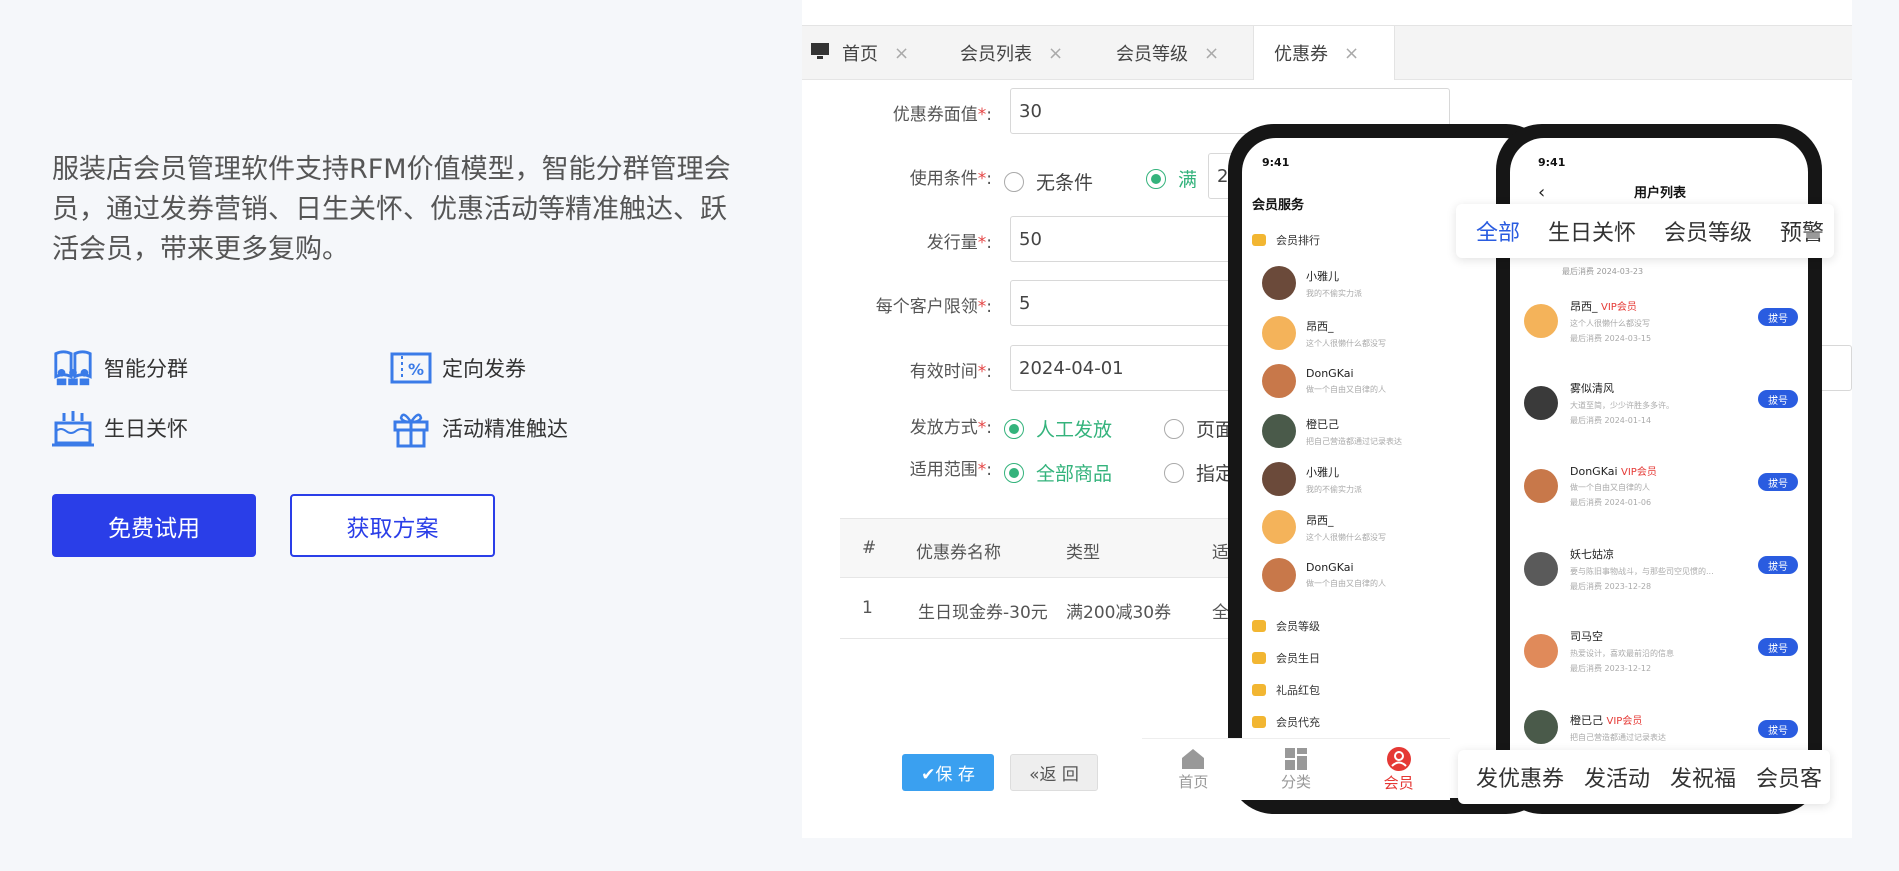 Image resolution: width=1899 pixels, height=871 pixels. I want to click on tab-home: 首页 ×, so click(870, 53).